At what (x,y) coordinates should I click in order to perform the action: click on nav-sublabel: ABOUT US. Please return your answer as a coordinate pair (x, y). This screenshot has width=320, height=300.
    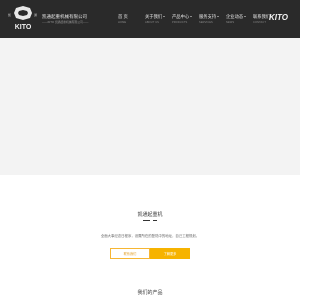
    Looking at the image, I should click on (152, 22).